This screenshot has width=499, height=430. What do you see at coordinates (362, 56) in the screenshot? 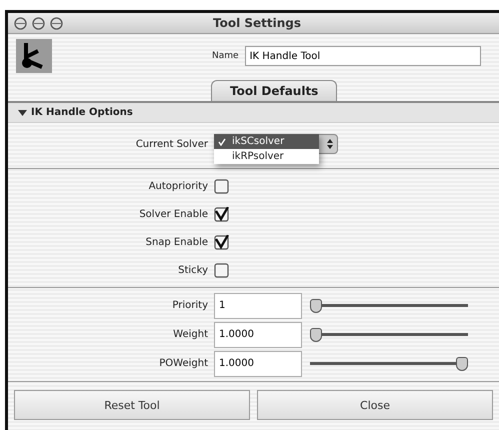
I see `name-field: IK Handle Tool` at bounding box center [362, 56].